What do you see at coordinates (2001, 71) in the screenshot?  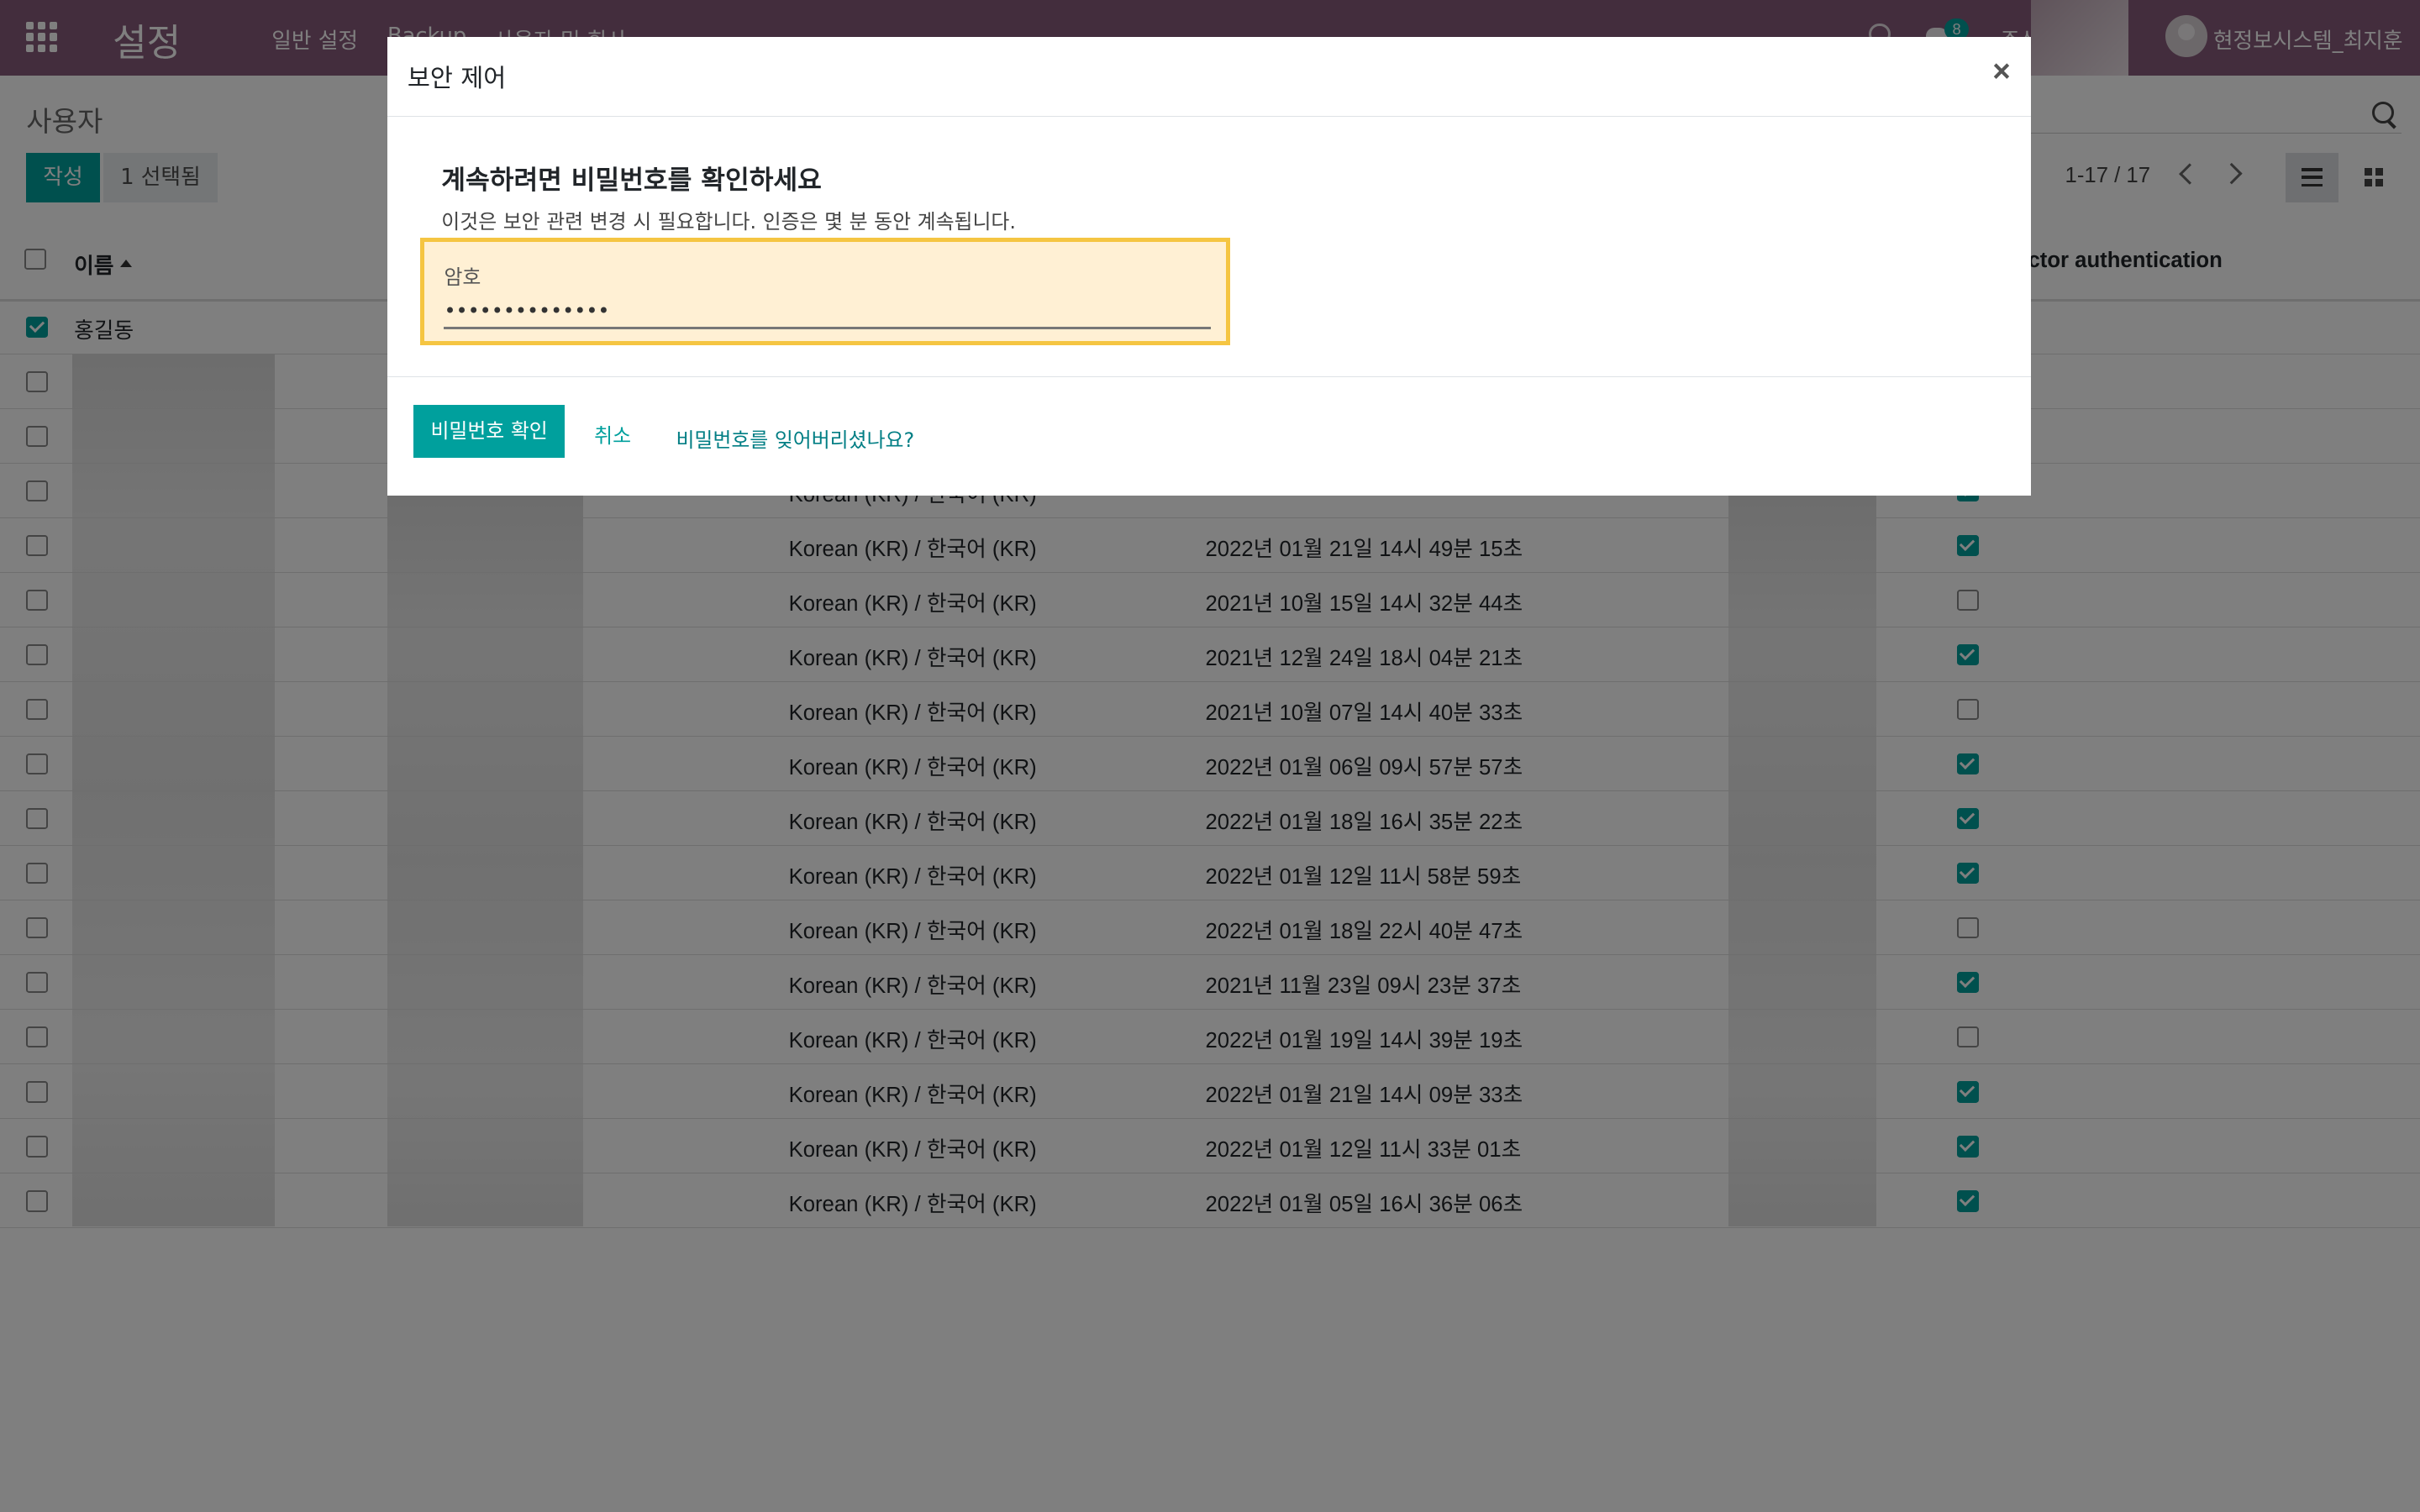 I see `close-icon: ×` at bounding box center [2001, 71].